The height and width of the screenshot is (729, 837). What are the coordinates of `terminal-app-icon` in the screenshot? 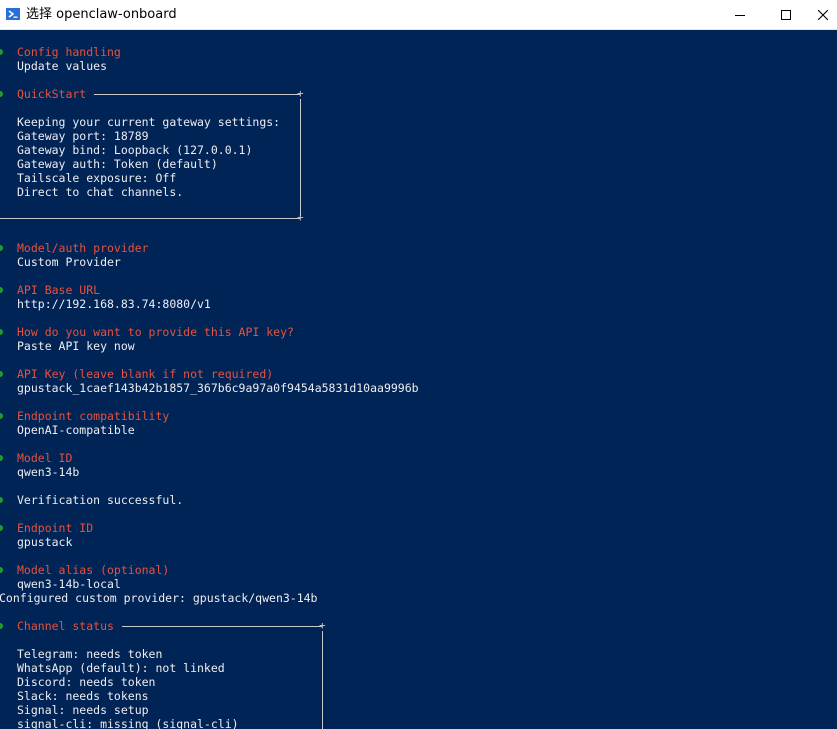 It's located at (13, 14).